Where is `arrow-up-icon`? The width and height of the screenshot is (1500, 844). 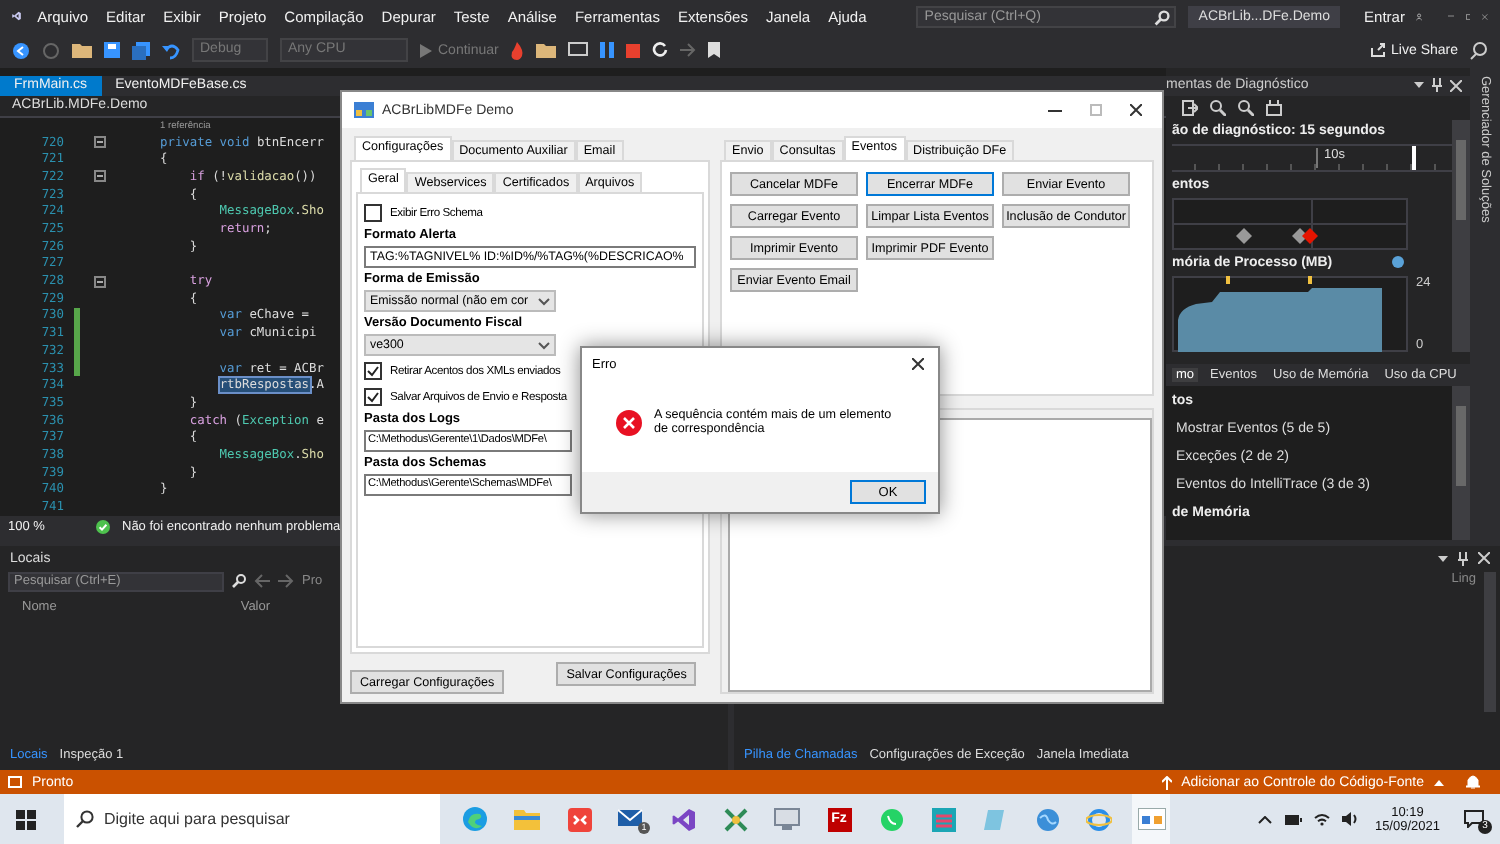 arrow-up-icon is located at coordinates (1166, 782).